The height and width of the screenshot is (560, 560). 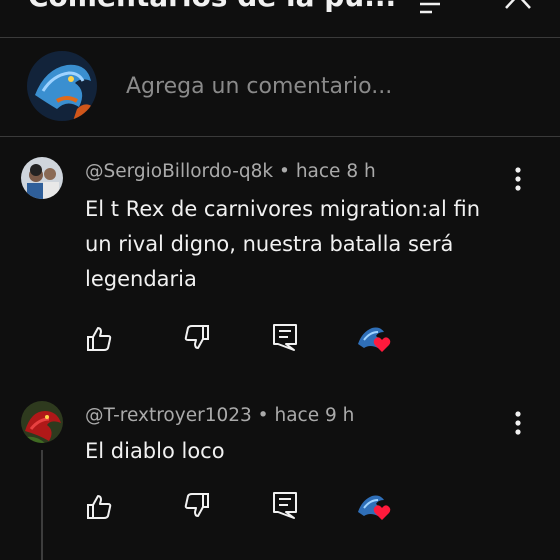 I want to click on user-avatar, so click(x=62, y=86).